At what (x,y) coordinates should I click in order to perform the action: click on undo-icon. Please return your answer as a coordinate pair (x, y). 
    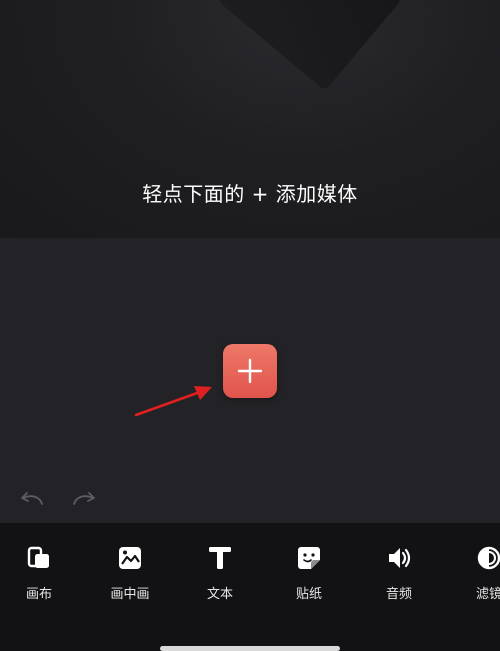
    Looking at the image, I should click on (32, 499).